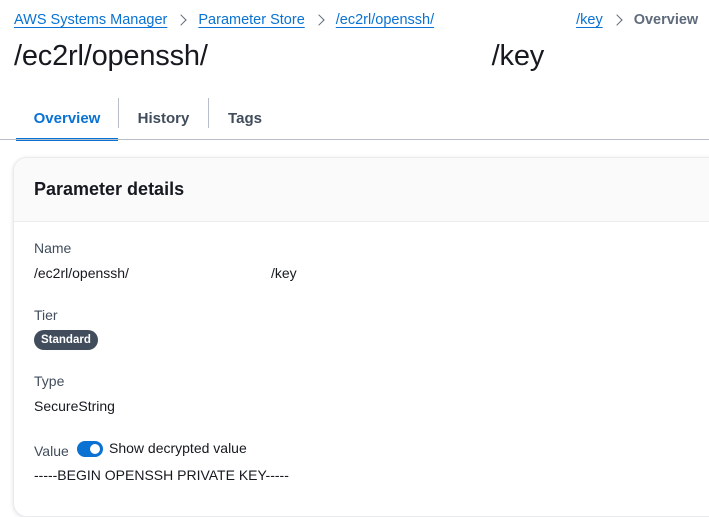 The width and height of the screenshot is (709, 517). Describe the element at coordinates (361, 190) in the screenshot. I see `panel-header: Parameter details` at that location.